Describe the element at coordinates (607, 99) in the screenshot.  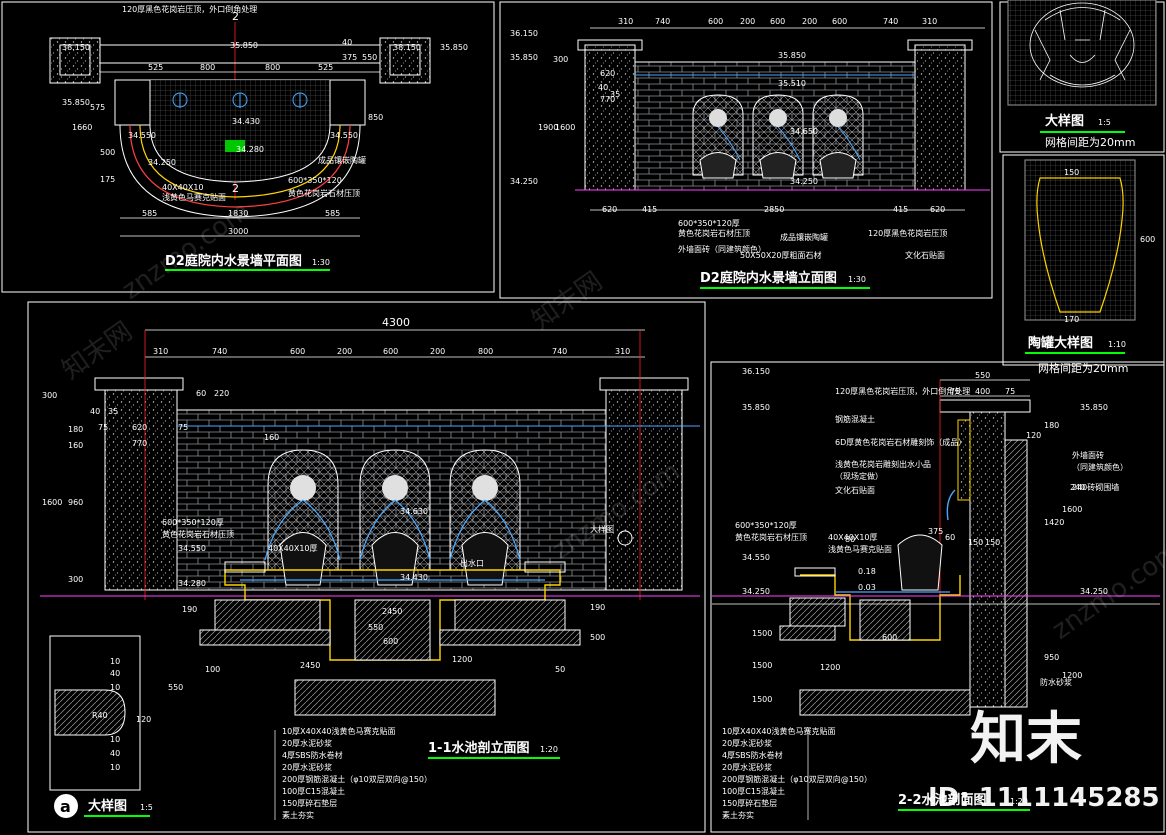
I see `elev-dim-inner-4: 770` at that location.